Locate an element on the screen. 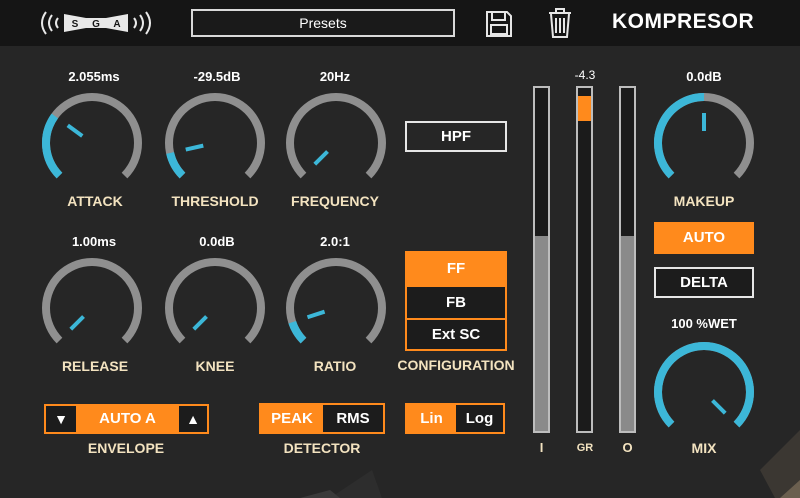  attack-knob is located at coordinates (92, 143).